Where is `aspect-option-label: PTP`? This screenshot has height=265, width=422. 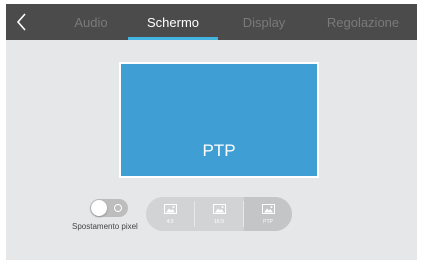 aspect-option-label: PTP is located at coordinates (268, 222).